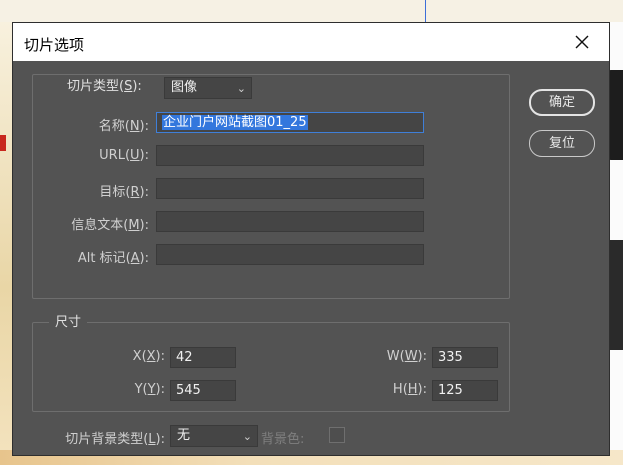  I want to click on canvas-top-strip, so click(311, 11).